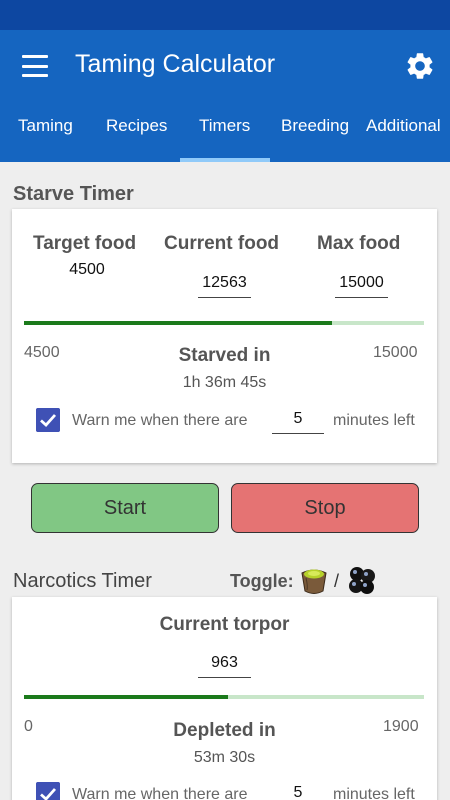 This screenshot has height=800, width=450. Describe the element at coordinates (175, 64) in the screenshot. I see `app-title: Taming Calculator` at that location.